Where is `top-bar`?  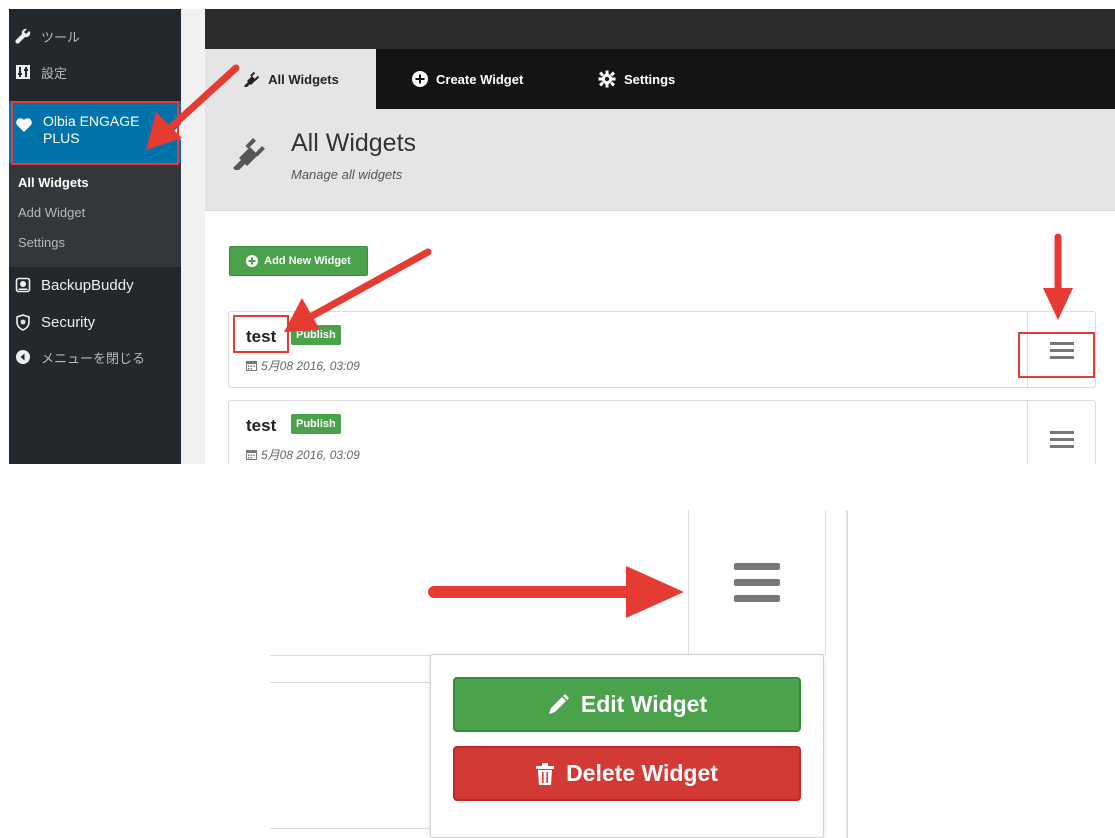
top-bar is located at coordinates (660, 29).